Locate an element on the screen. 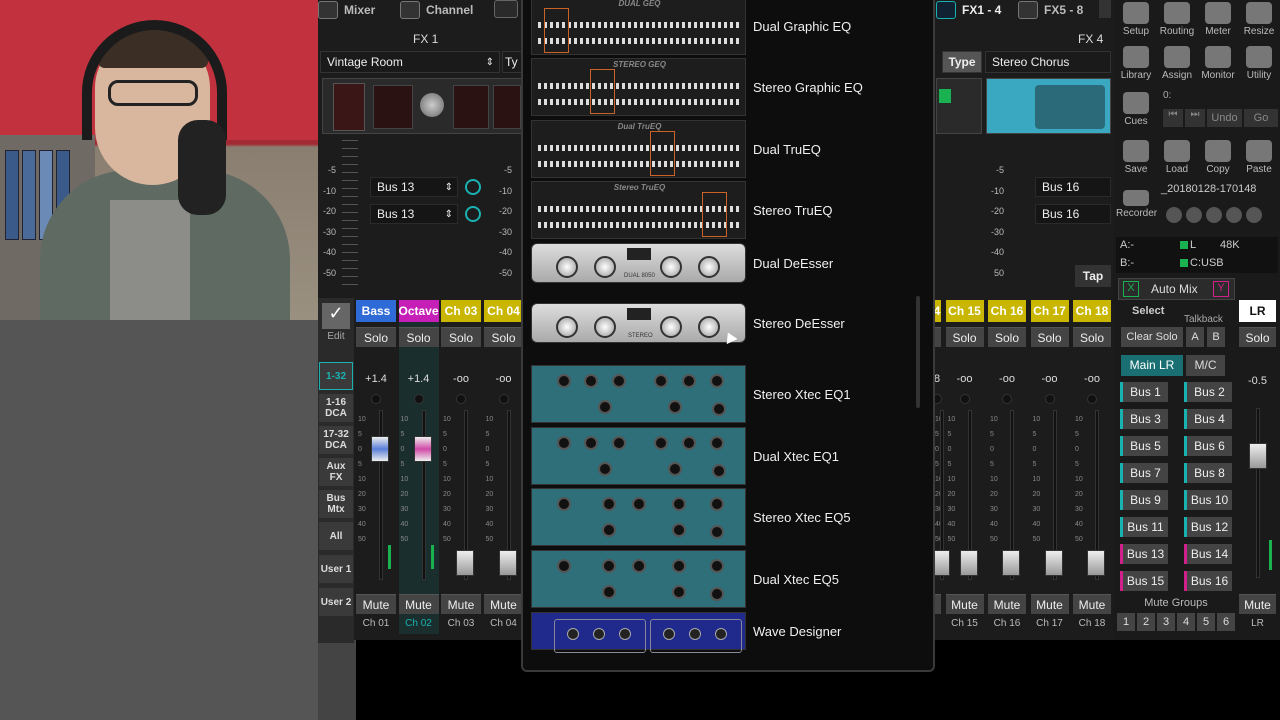  fx1-bus-select-b: Bus 13 ⇕ is located at coordinates (414, 214).